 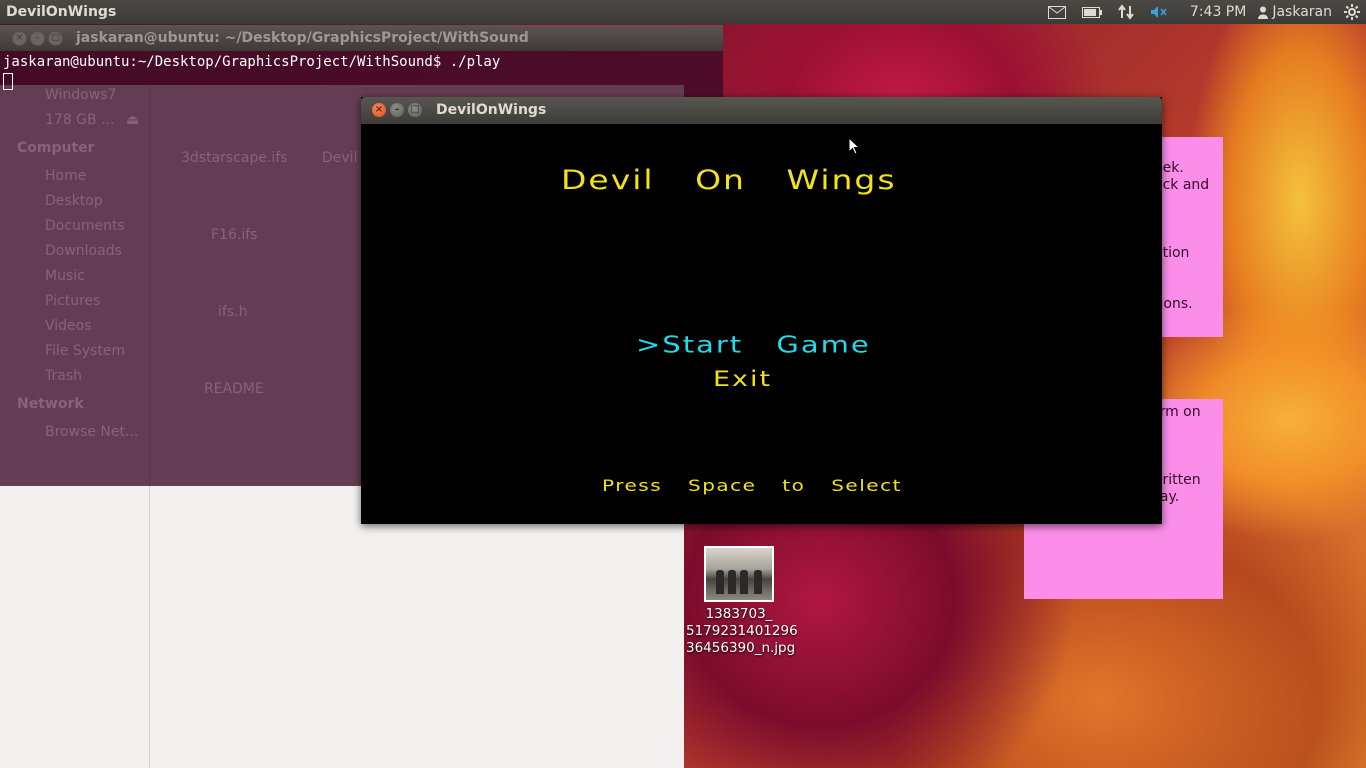 I want to click on menu-start-game: >Start Game, so click(x=753, y=344).